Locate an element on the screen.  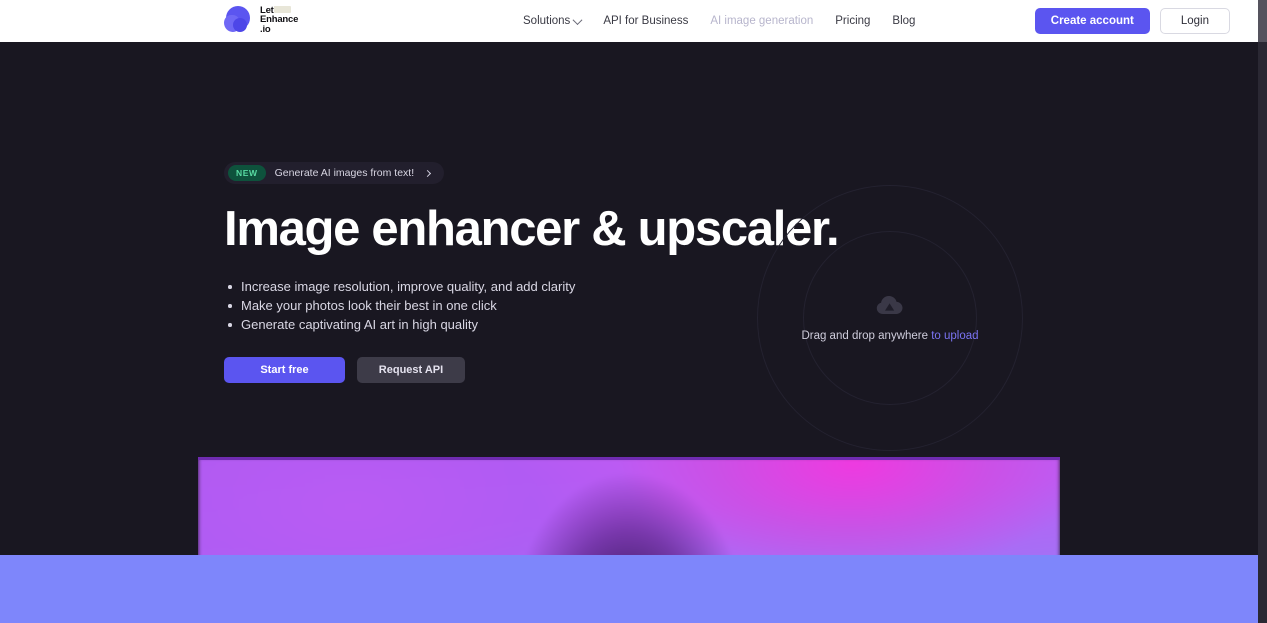
nav-item-blog: Blog is located at coordinates (903, 21).